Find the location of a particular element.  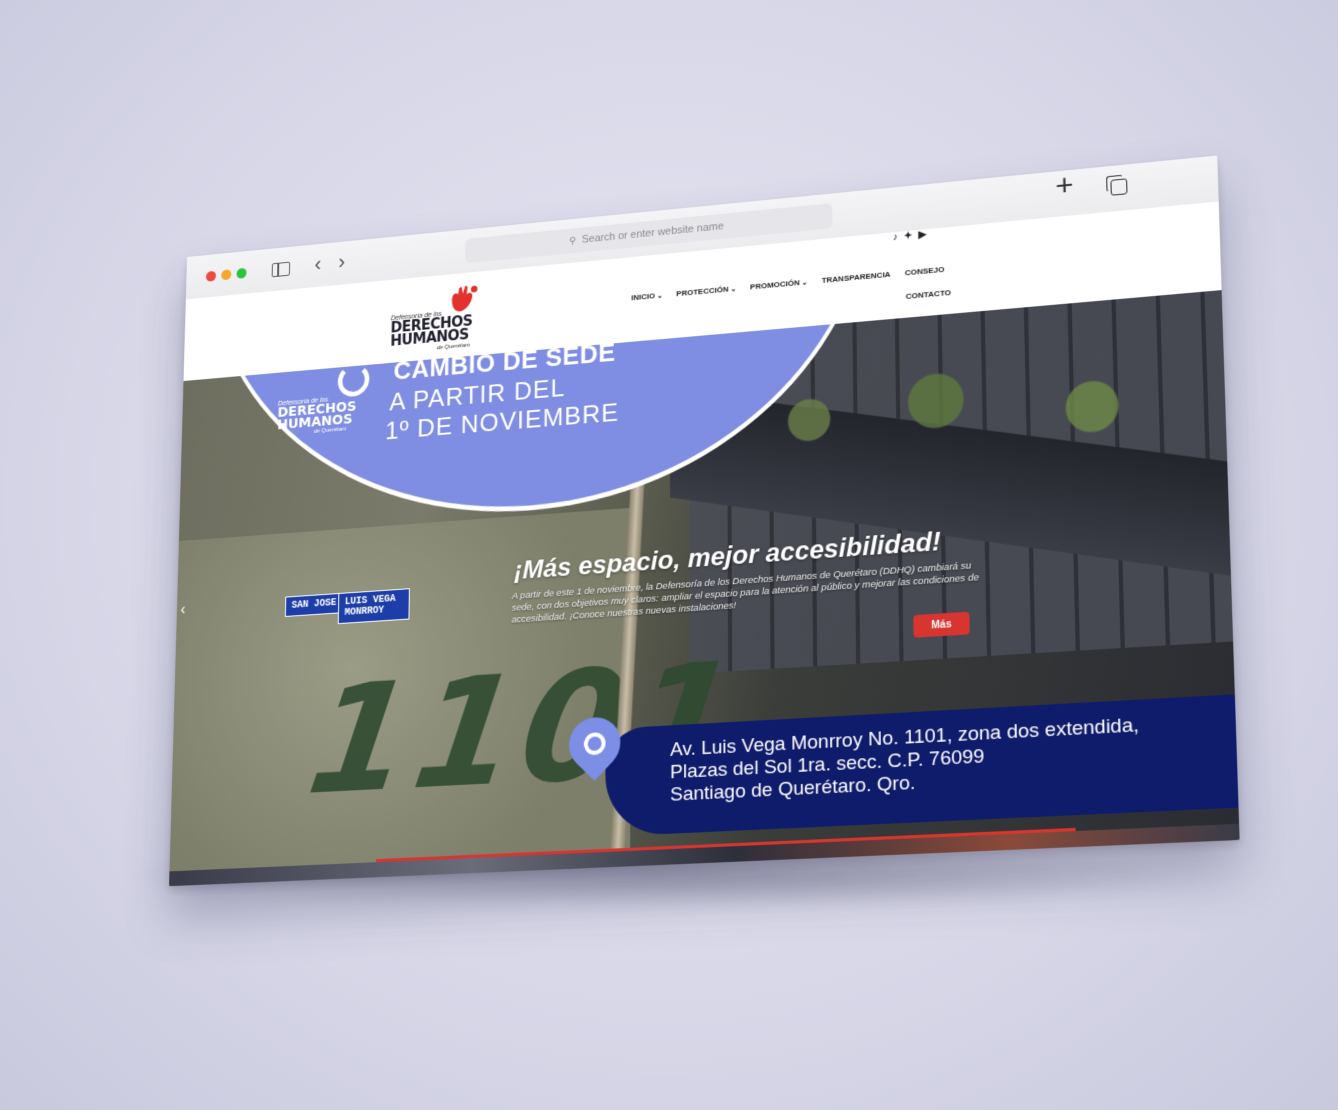

tab-overview-icon is located at coordinates (1119, 187).